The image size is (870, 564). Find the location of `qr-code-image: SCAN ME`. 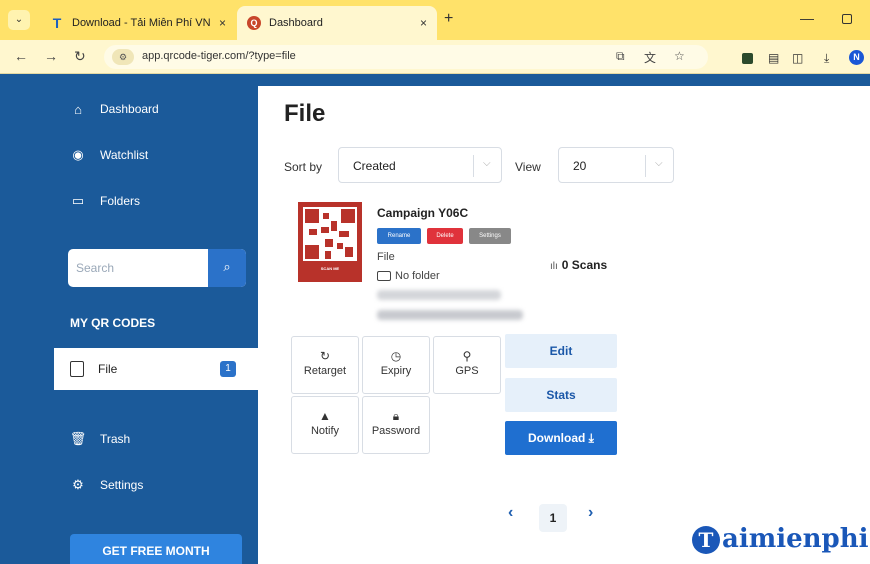

qr-code-image: SCAN ME is located at coordinates (330, 242).